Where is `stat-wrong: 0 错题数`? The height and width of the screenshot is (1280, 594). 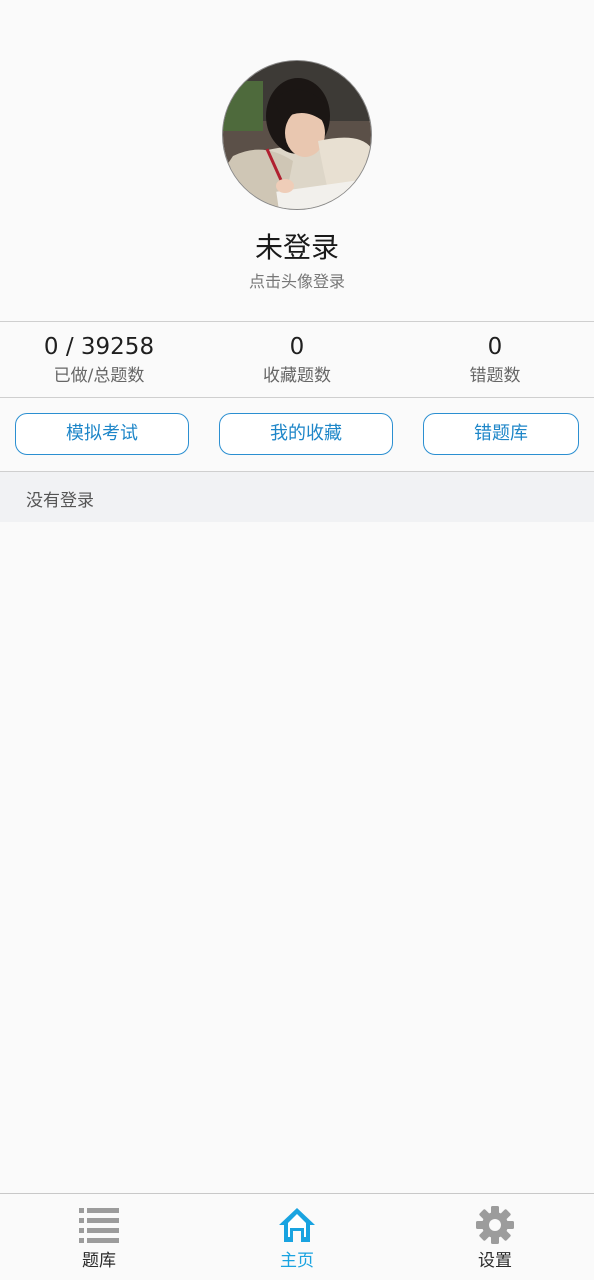 stat-wrong: 0 错题数 is located at coordinates (495, 359).